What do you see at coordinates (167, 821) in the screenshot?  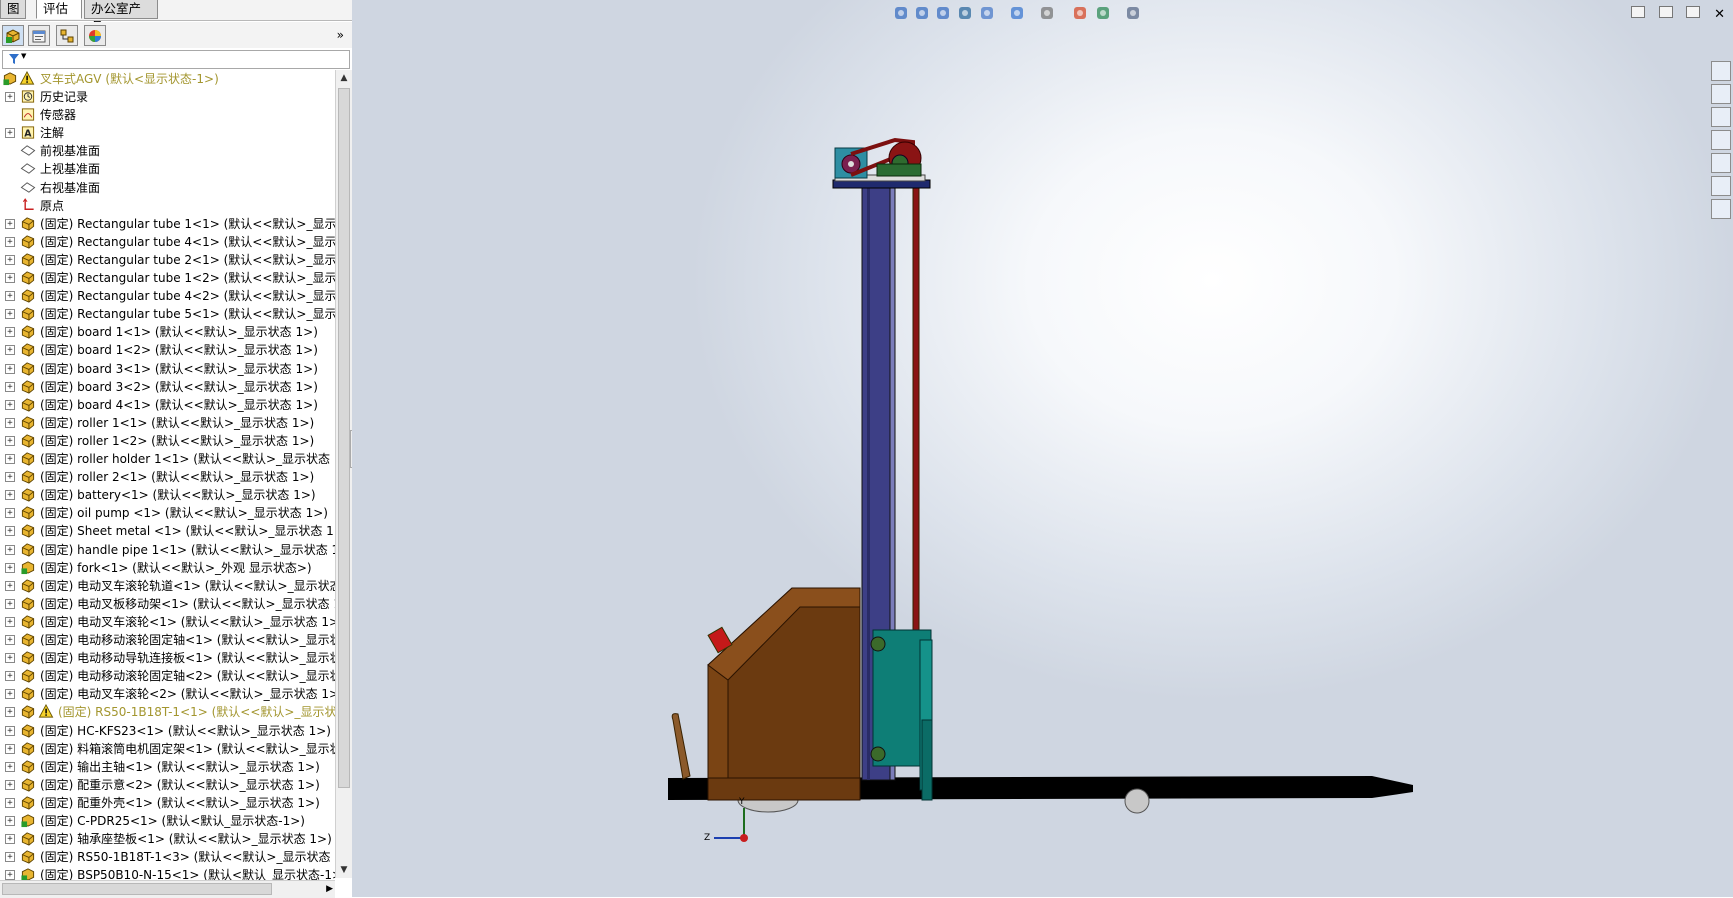 I see `tree-item: + (固定) C-PDR25<1> (默认<默认_显示状态-1>)` at bounding box center [167, 821].